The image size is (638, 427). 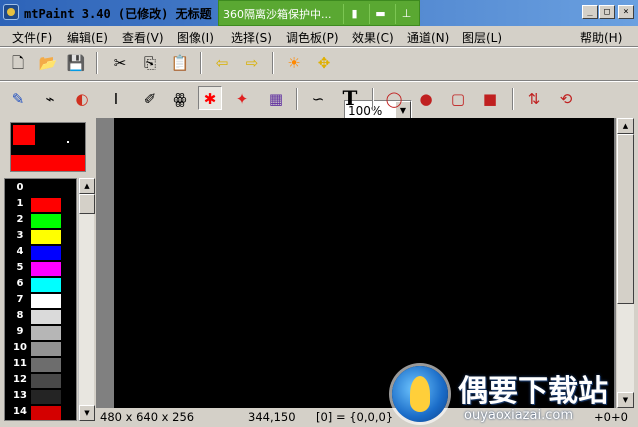 I want to click on palette-row: 13, so click(x=40, y=397).